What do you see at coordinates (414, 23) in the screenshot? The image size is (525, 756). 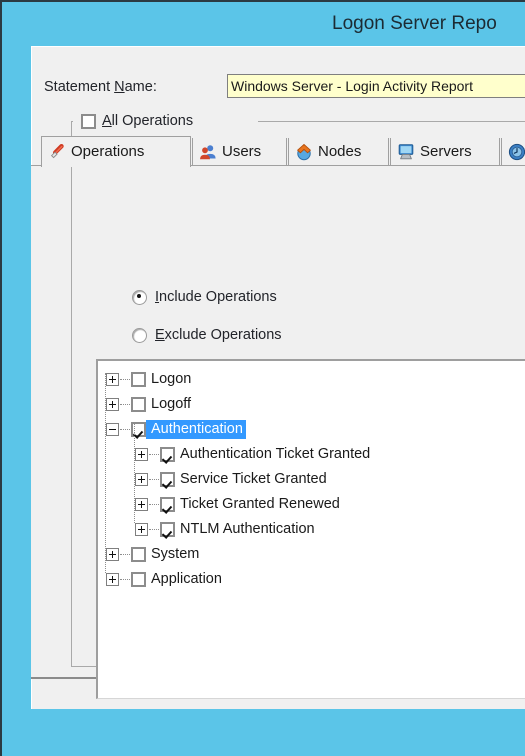 I see `window-title: Logon Server Repo` at bounding box center [414, 23].